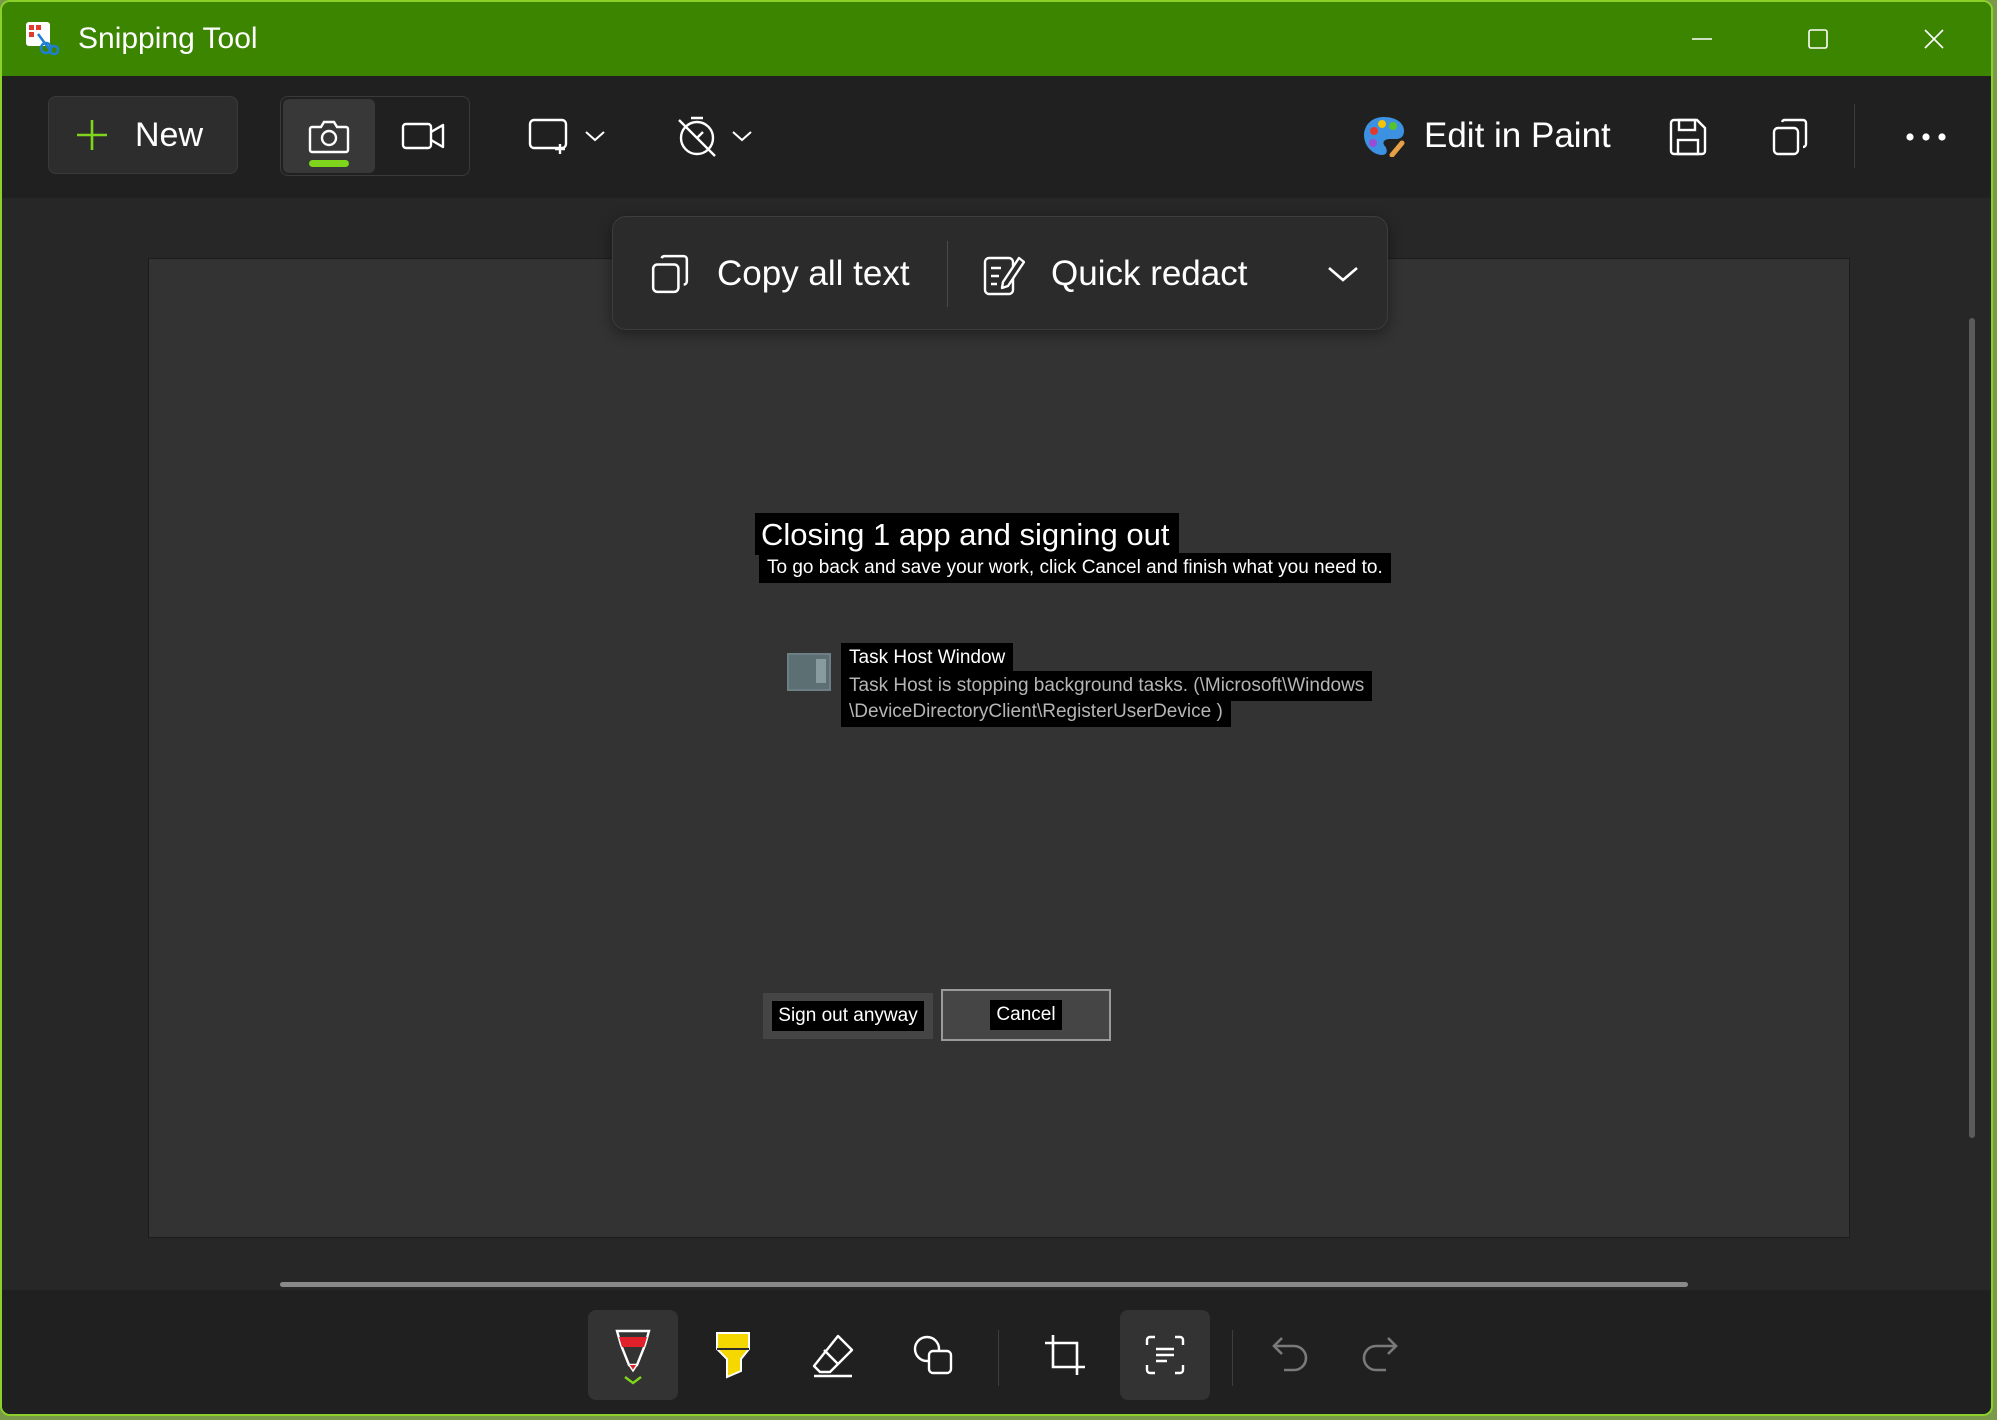  I want to click on screenshot-mode-button, so click(329, 136).